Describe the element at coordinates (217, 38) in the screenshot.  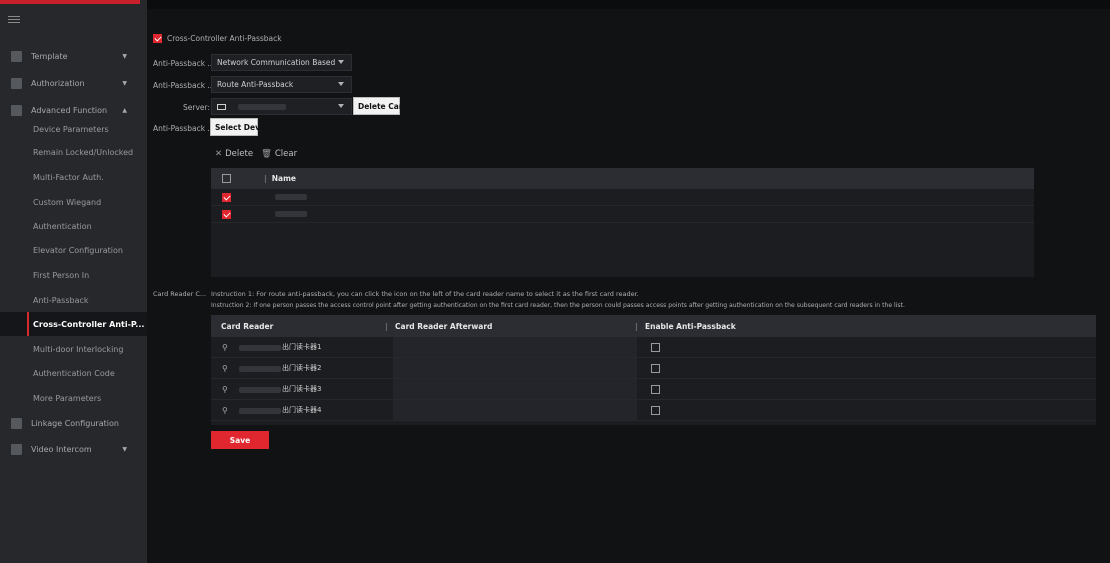
I see `enable-cross-controller-row: Cross-Controller Anti-Passback` at that location.